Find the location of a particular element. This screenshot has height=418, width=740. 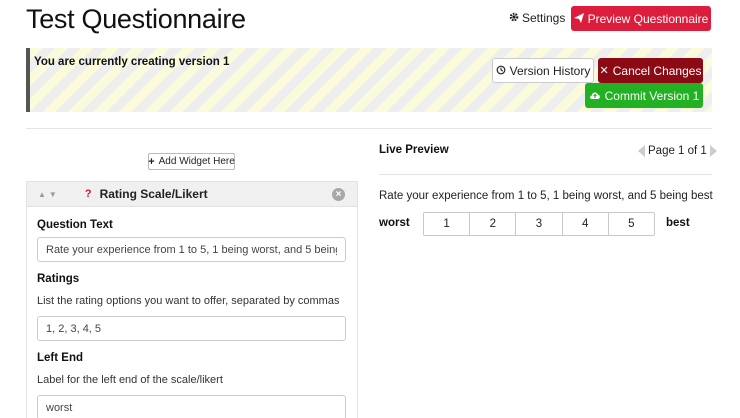

ratings-label: Ratings is located at coordinates (58, 279).